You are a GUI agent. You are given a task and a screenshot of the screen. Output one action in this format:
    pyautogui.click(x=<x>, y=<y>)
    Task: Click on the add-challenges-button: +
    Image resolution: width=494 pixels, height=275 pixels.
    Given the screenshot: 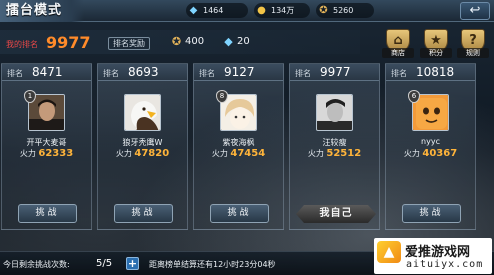 What is the action you would take?
    pyautogui.click(x=132, y=263)
    